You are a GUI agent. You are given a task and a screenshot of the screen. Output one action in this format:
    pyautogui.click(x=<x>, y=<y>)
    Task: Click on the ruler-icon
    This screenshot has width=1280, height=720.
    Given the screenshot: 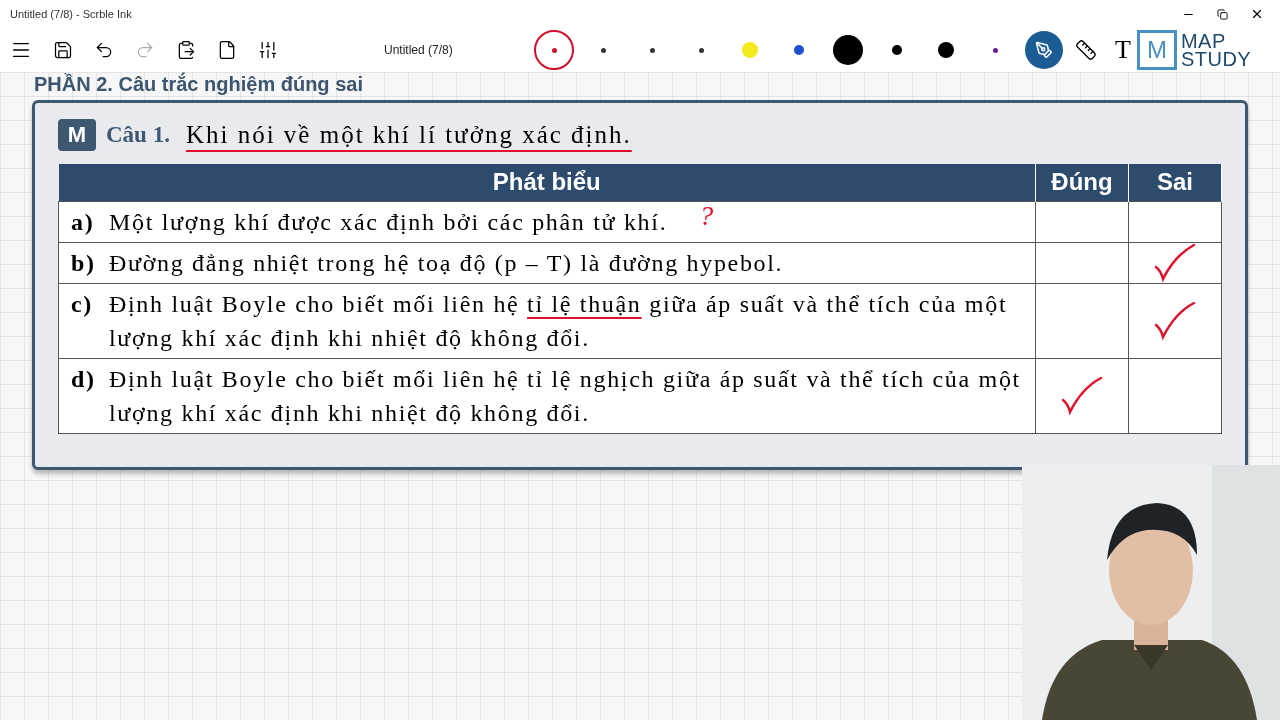 What is the action you would take?
    pyautogui.click(x=1086, y=50)
    